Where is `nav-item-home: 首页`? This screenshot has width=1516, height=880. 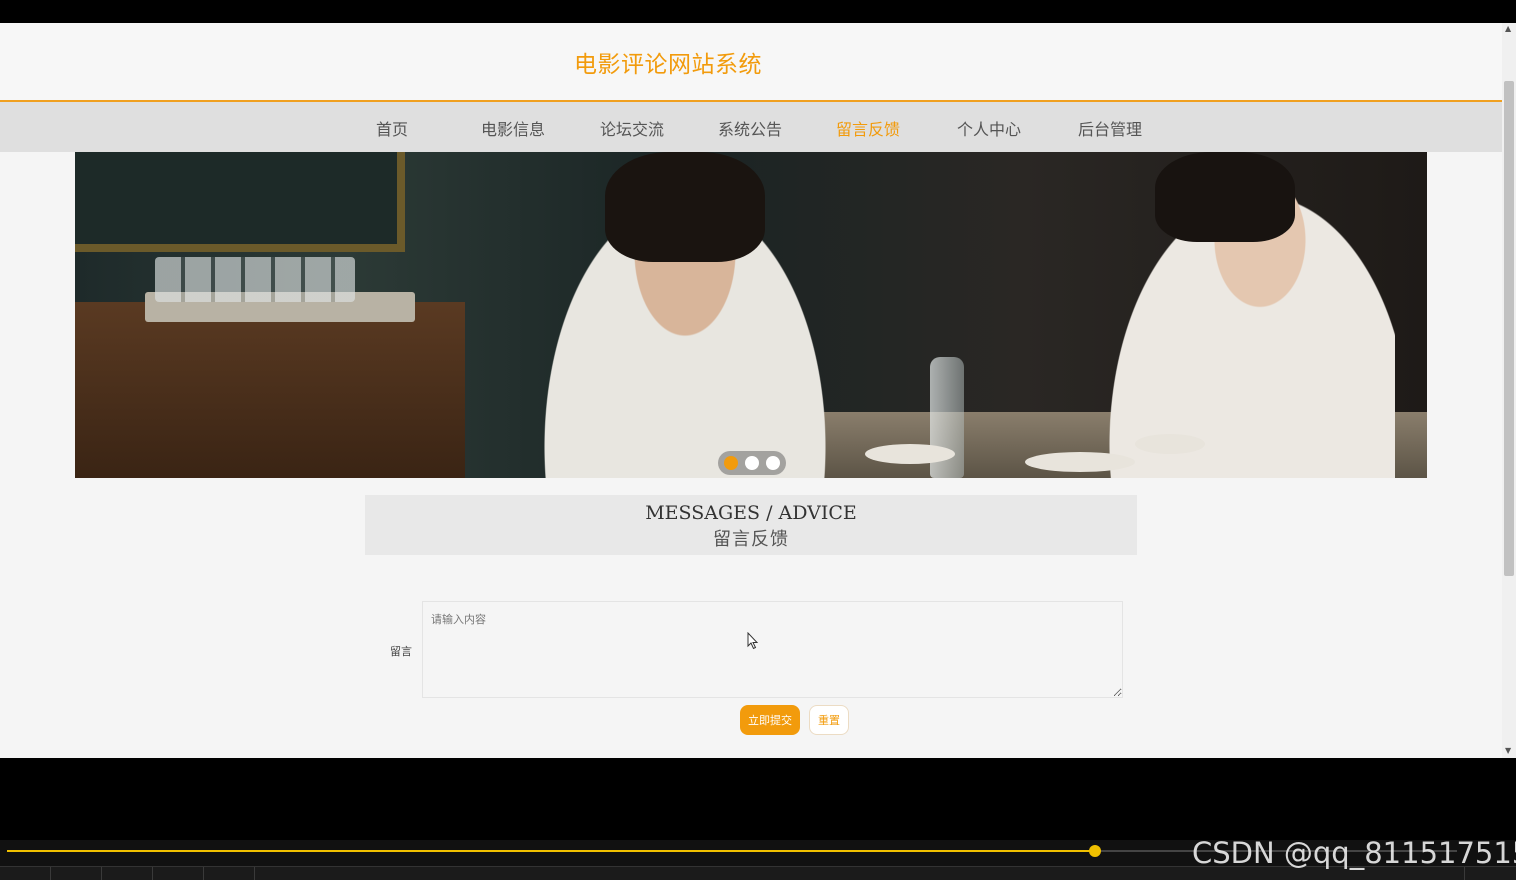
nav-item-home: 首页 is located at coordinates (392, 128).